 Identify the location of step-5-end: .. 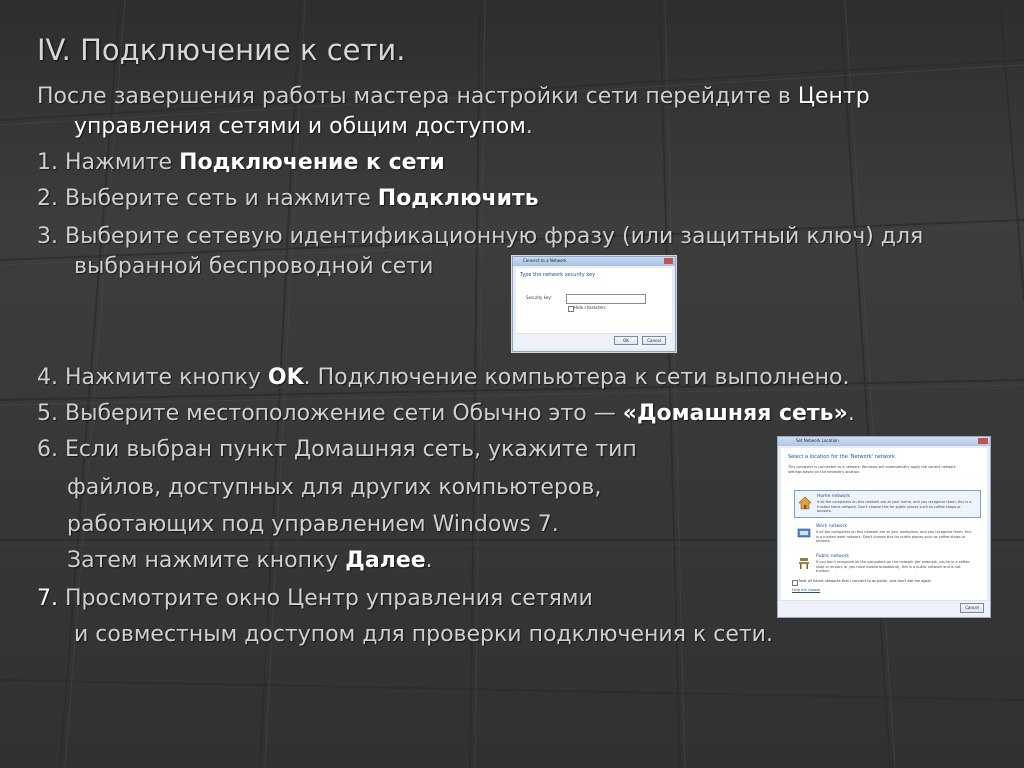
(851, 413).